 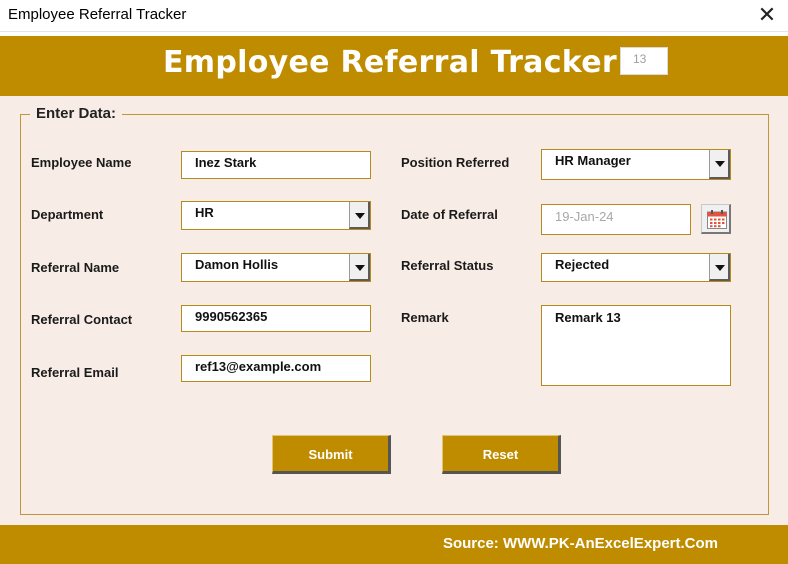 I want to click on record-id-field: 13, so click(x=644, y=61).